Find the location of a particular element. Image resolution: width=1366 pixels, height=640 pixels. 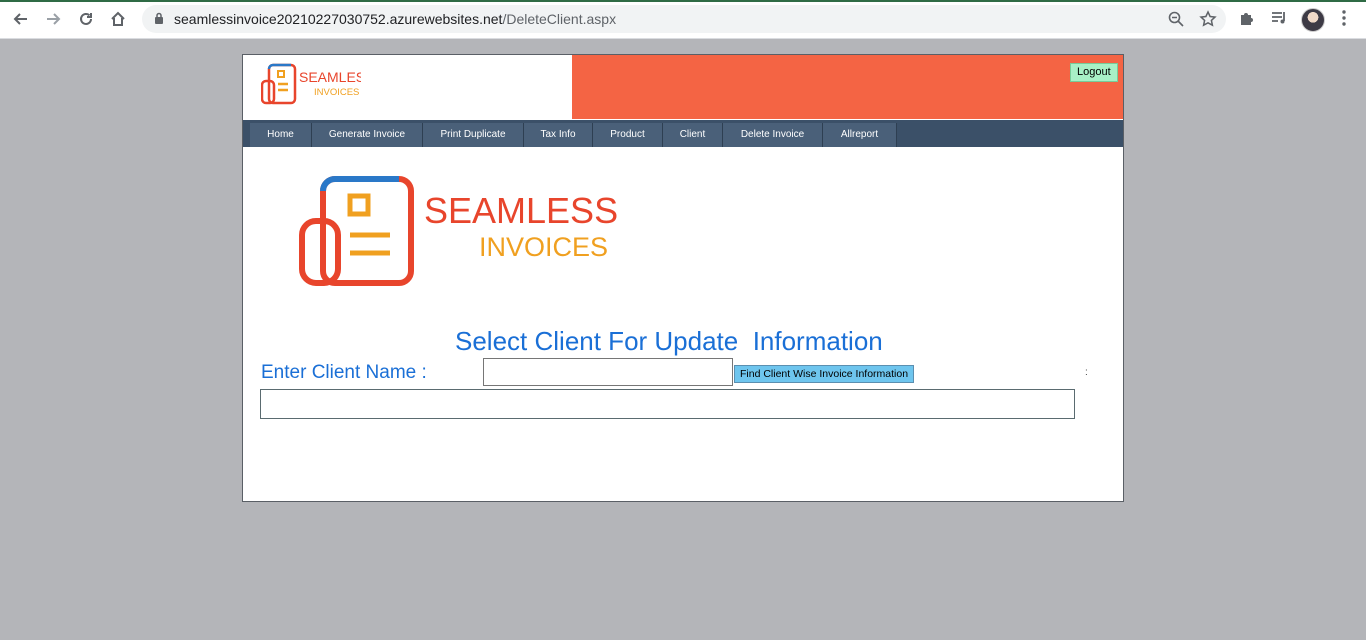

url-path: /DeleteClient.aspx is located at coordinates (559, 19).